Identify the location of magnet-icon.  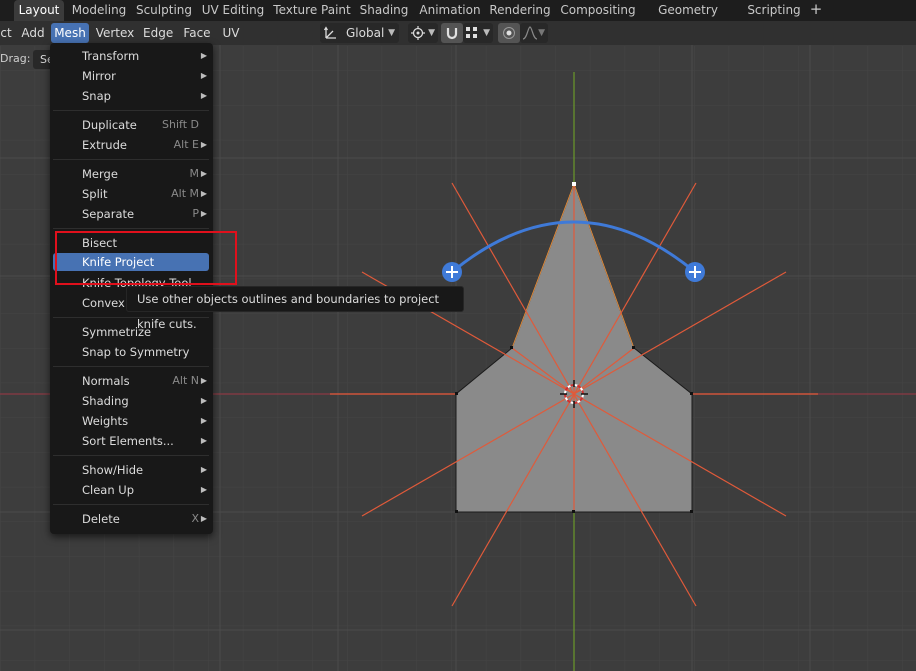
(452, 34).